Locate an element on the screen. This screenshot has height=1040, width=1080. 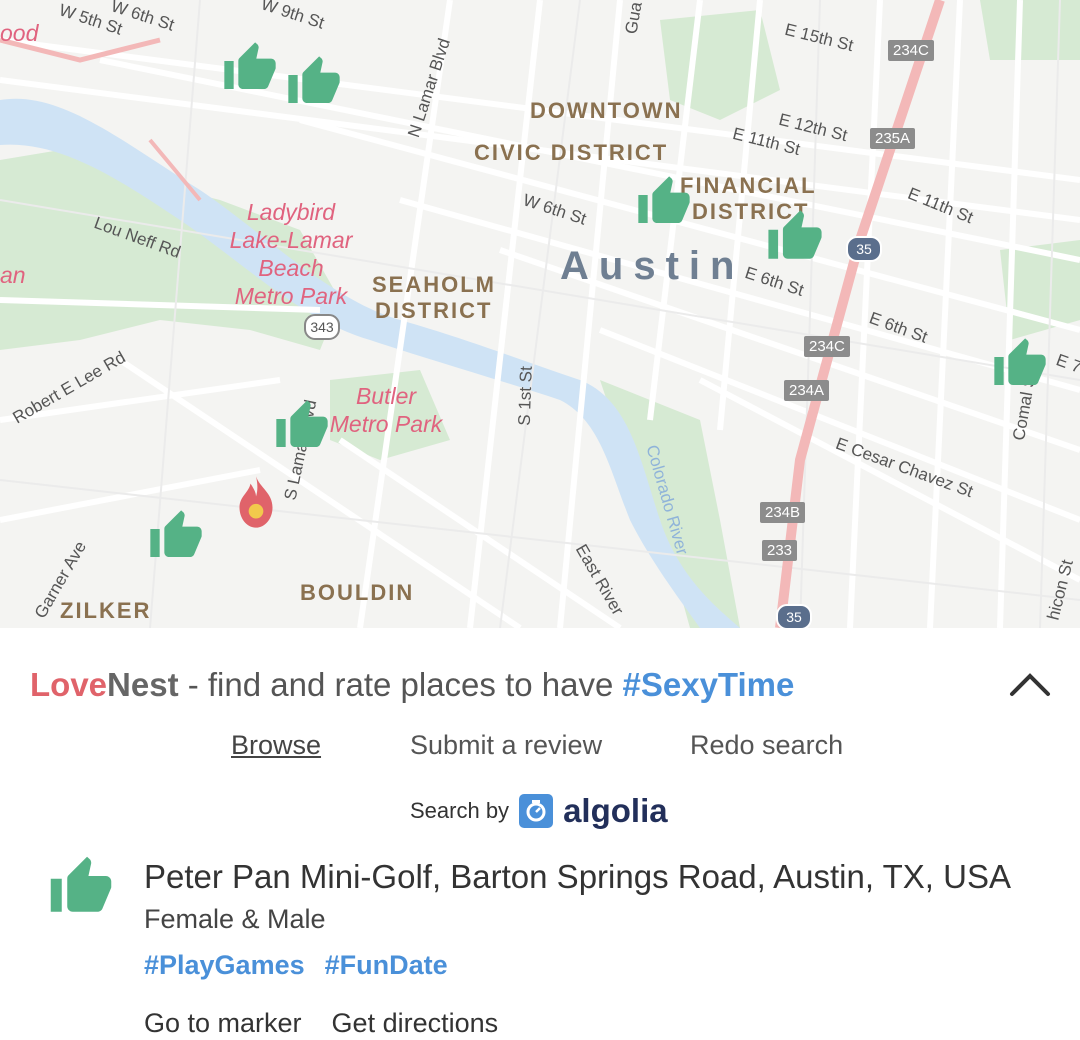
result-tags: #PlayGames #FunDate is located at coordinates (306, 965).